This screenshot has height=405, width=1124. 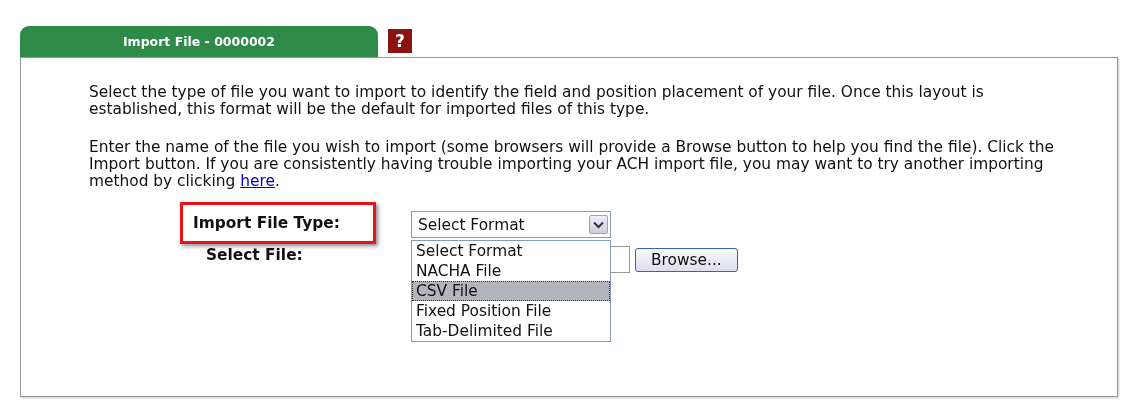 What do you see at coordinates (511, 291) in the screenshot?
I see `dropdown-option: CSV File` at bounding box center [511, 291].